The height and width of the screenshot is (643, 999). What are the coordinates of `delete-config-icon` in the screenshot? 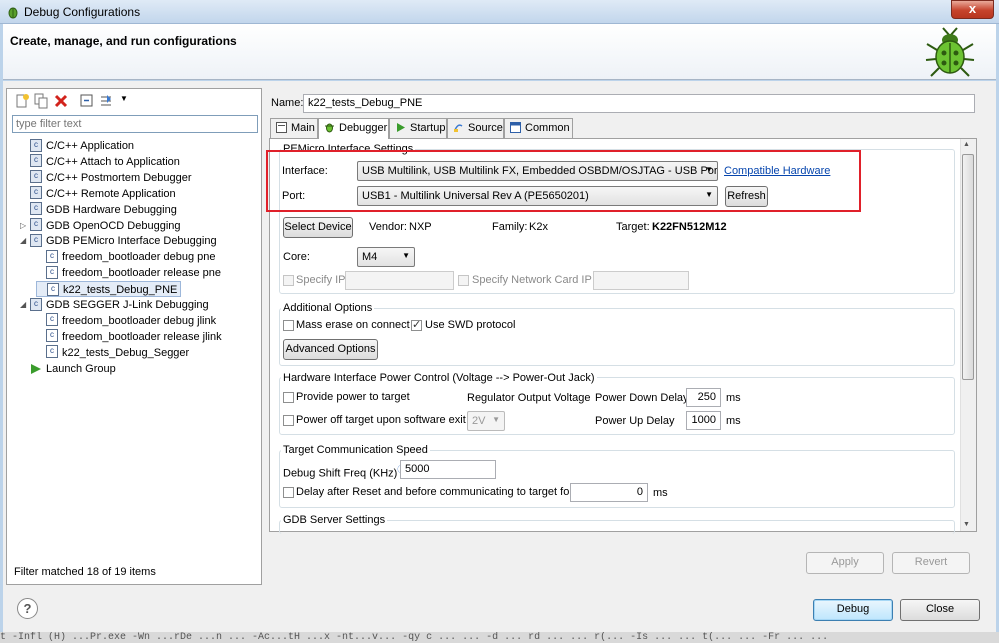 It's located at (61, 101).